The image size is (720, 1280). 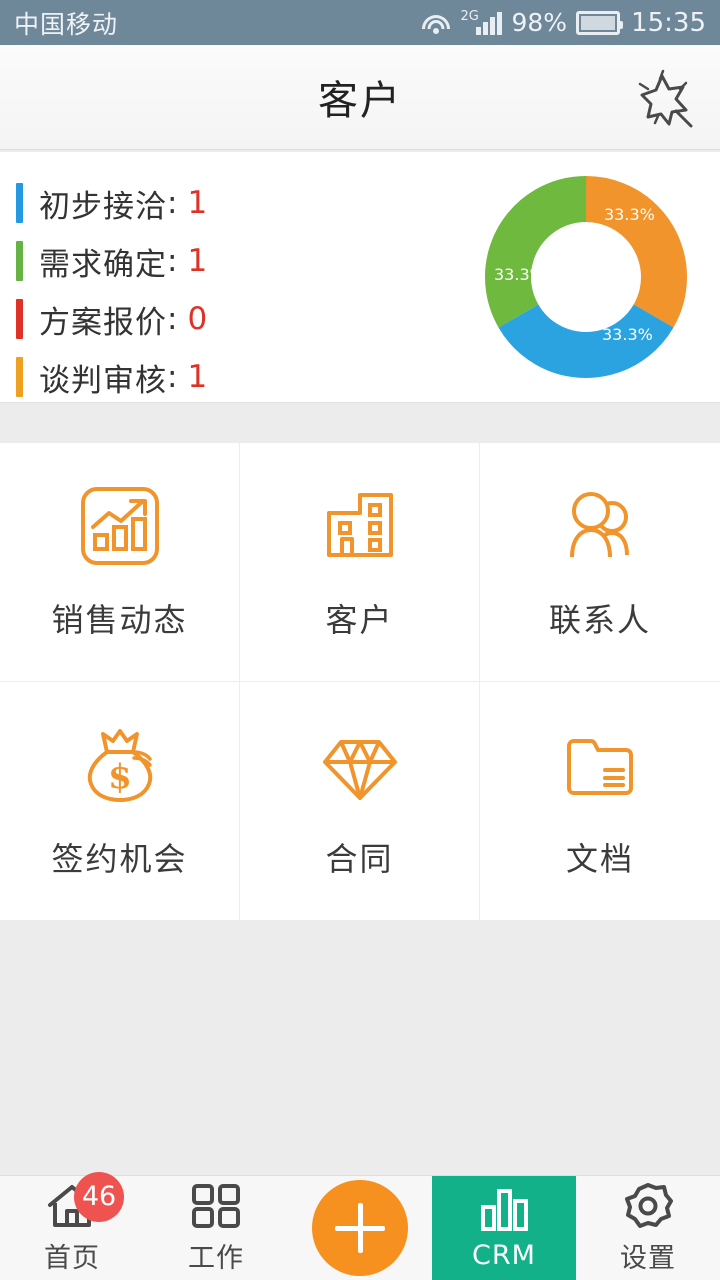 What do you see at coordinates (600, 22) in the screenshot?
I see `battery-icon` at bounding box center [600, 22].